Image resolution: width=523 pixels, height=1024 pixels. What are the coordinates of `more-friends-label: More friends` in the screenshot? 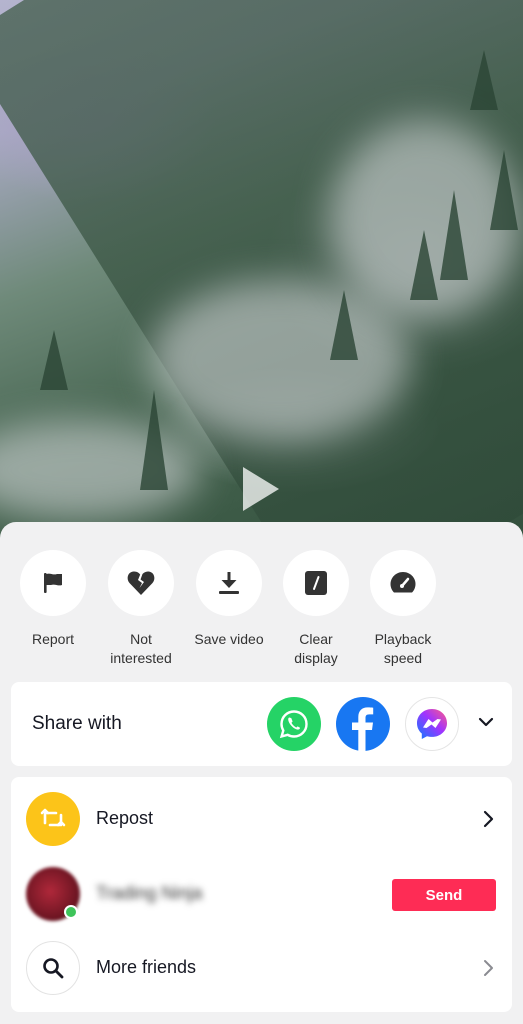 It's located at (146, 967).